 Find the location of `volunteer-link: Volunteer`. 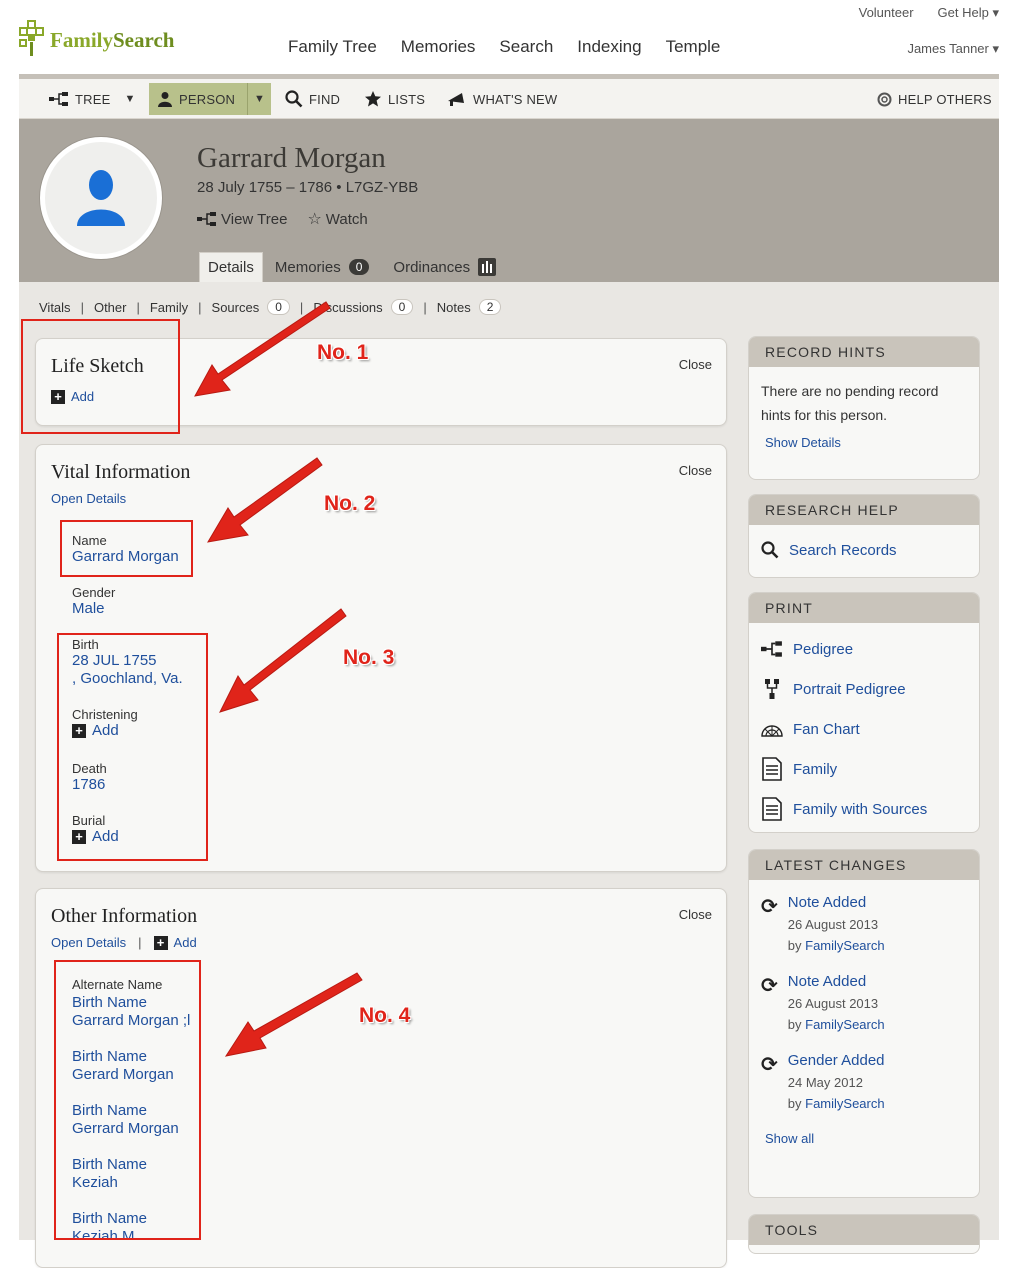

volunteer-link: Volunteer is located at coordinates (886, 13).